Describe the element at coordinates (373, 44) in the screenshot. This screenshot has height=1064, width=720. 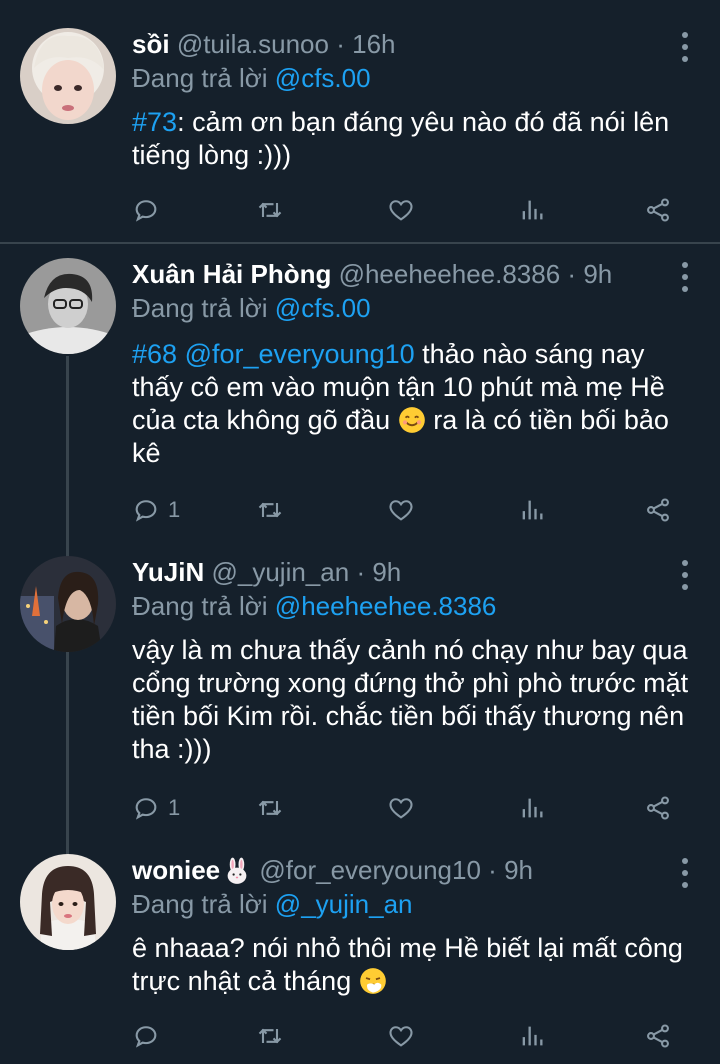
I see `timestamp: 16h` at that location.